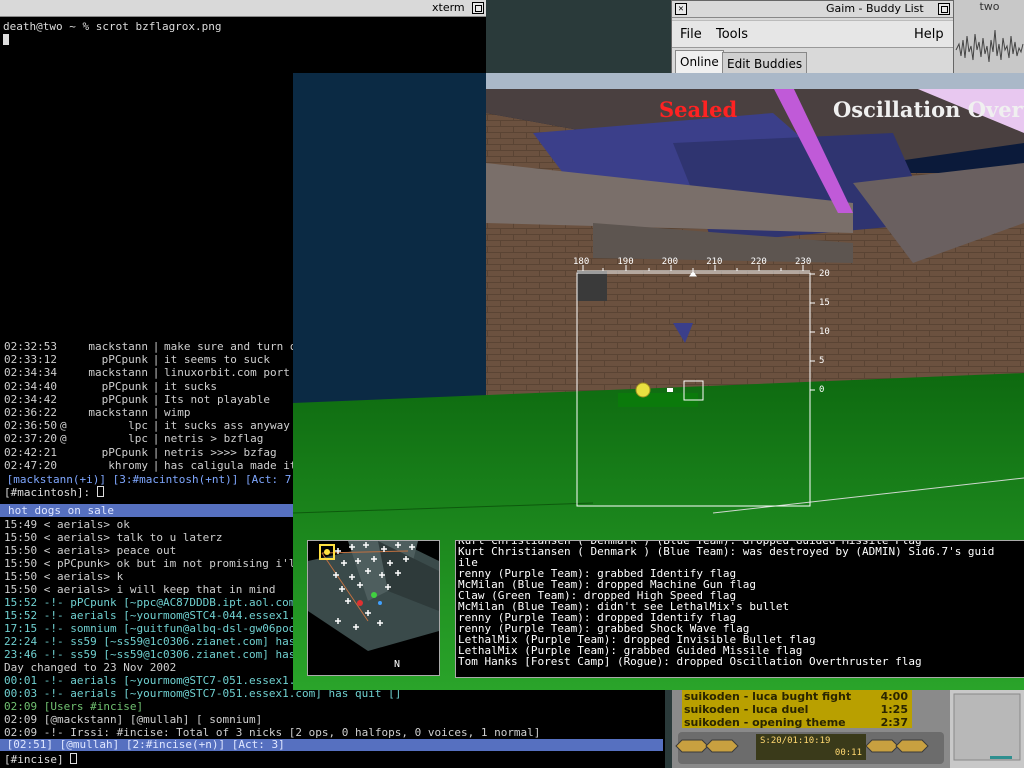 The image size is (1024, 768). What do you see at coordinates (699, 62) in the screenshot?
I see `tab-online: Online` at bounding box center [699, 62].